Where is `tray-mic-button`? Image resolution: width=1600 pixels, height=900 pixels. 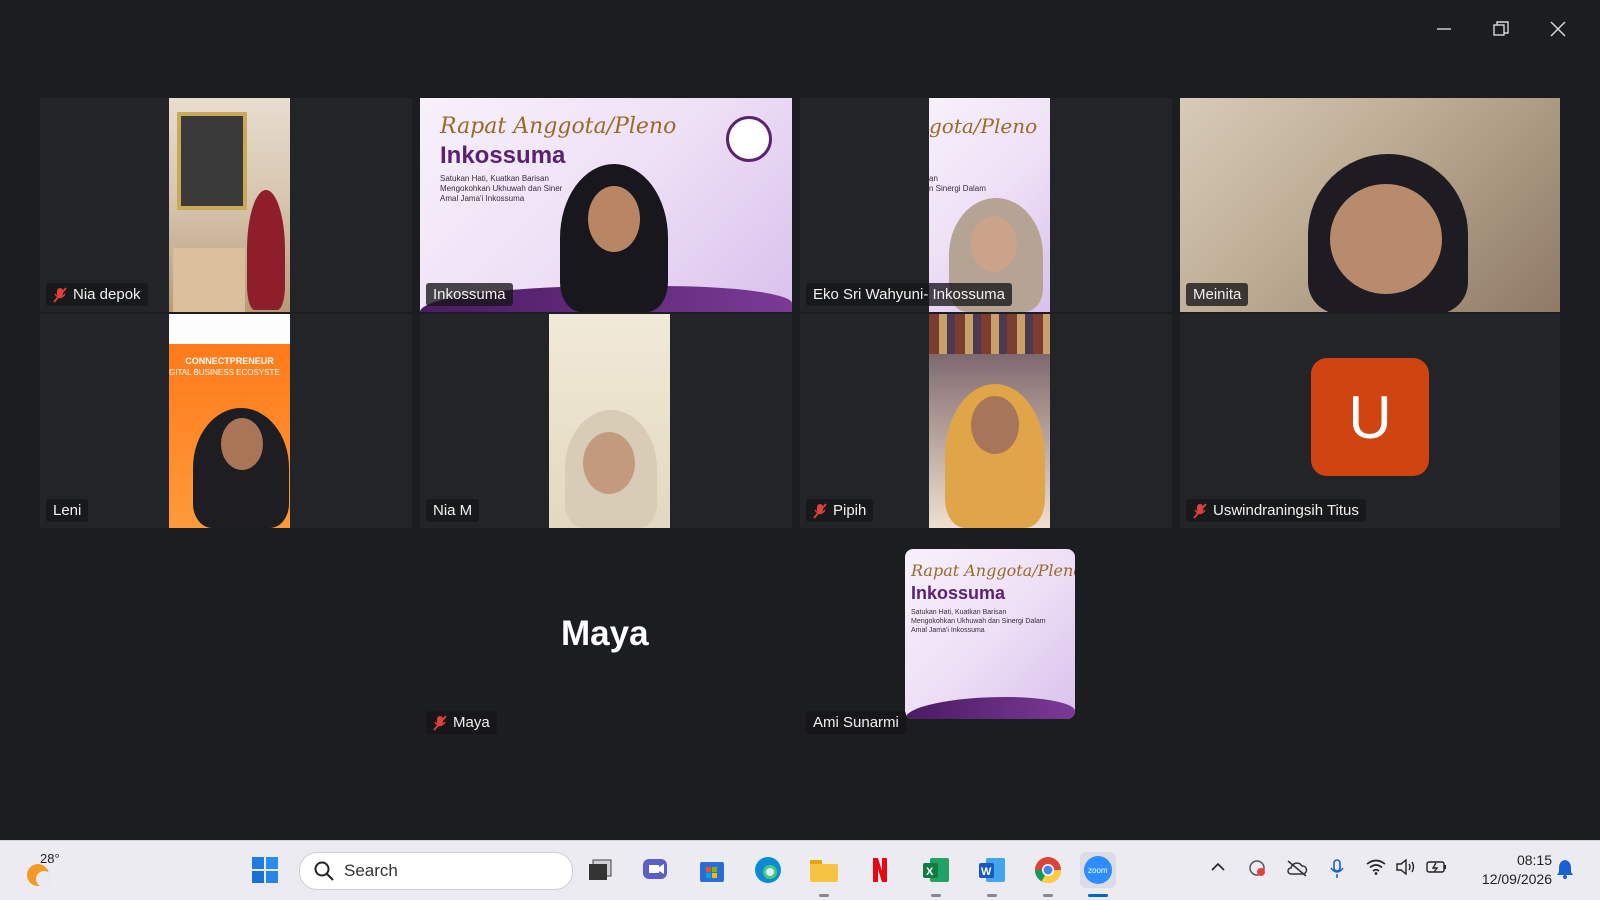
tray-mic-button is located at coordinates (1337, 870).